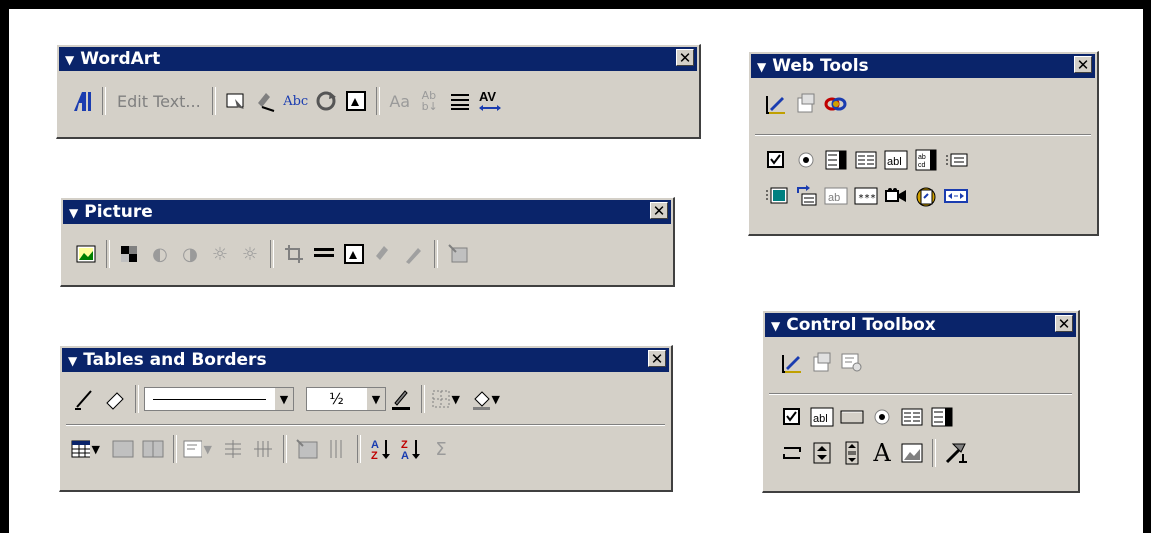 The image size is (1151, 533). Describe the element at coordinates (219, 399) in the screenshot. I see `line-style-select: ▼` at that location.